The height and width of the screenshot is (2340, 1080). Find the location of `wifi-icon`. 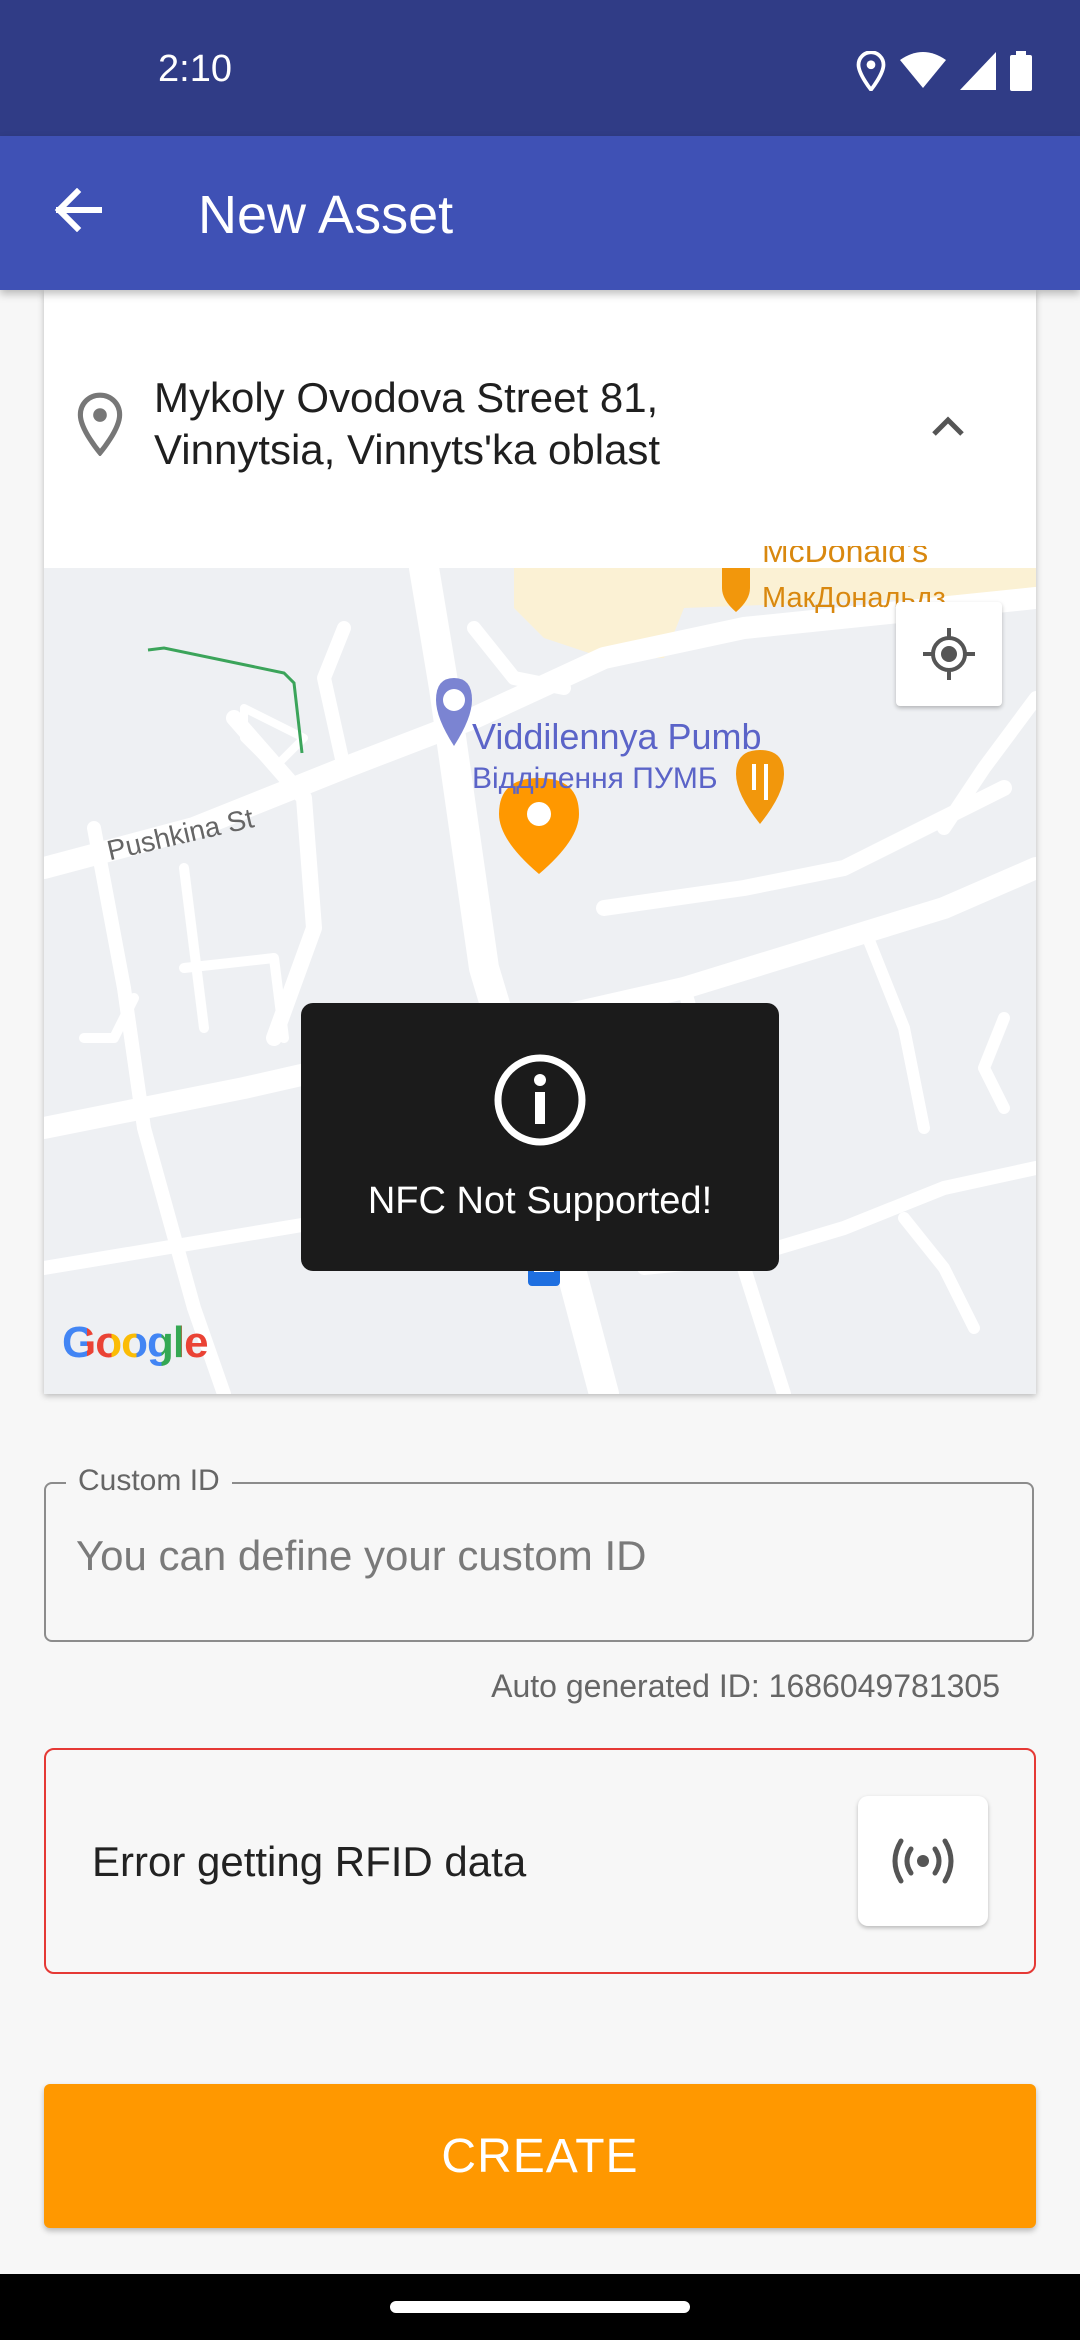

wifi-icon is located at coordinates (923, 70).